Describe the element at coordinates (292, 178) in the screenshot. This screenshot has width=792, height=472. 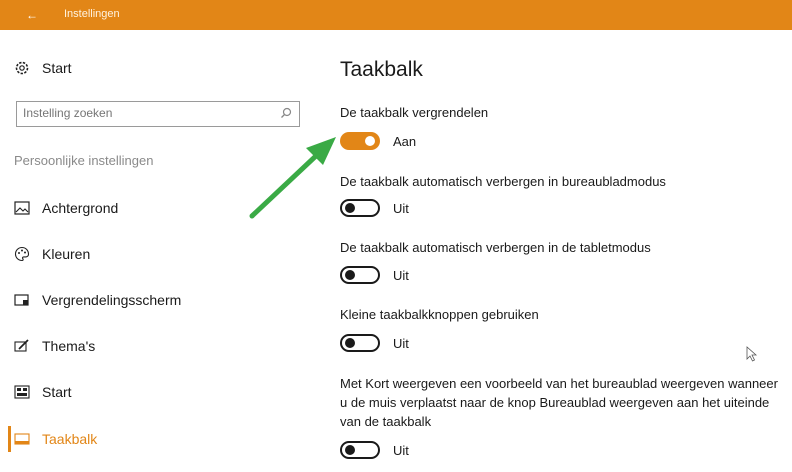
I see `annotation-arrow` at that location.